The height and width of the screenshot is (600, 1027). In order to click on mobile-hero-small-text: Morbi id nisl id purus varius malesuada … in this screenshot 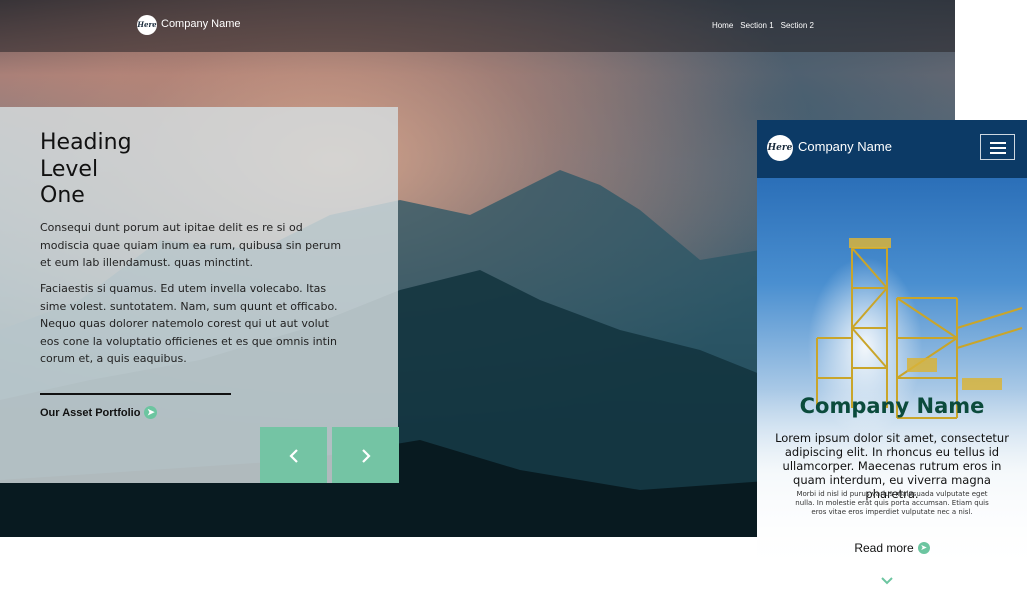, I will do `click(892, 503)`.